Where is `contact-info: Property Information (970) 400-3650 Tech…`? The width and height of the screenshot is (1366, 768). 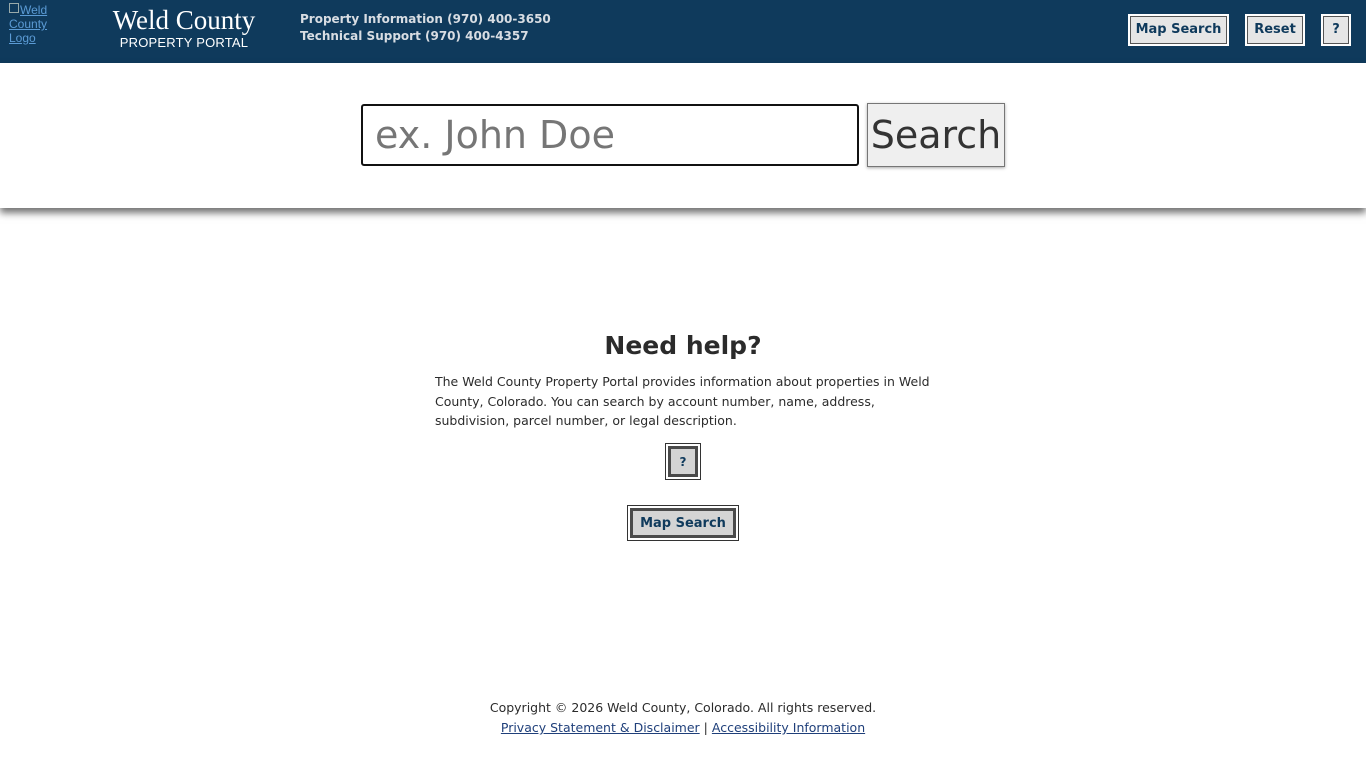 contact-info: Property Information (970) 400-3650 Tech… is located at coordinates (425, 28).